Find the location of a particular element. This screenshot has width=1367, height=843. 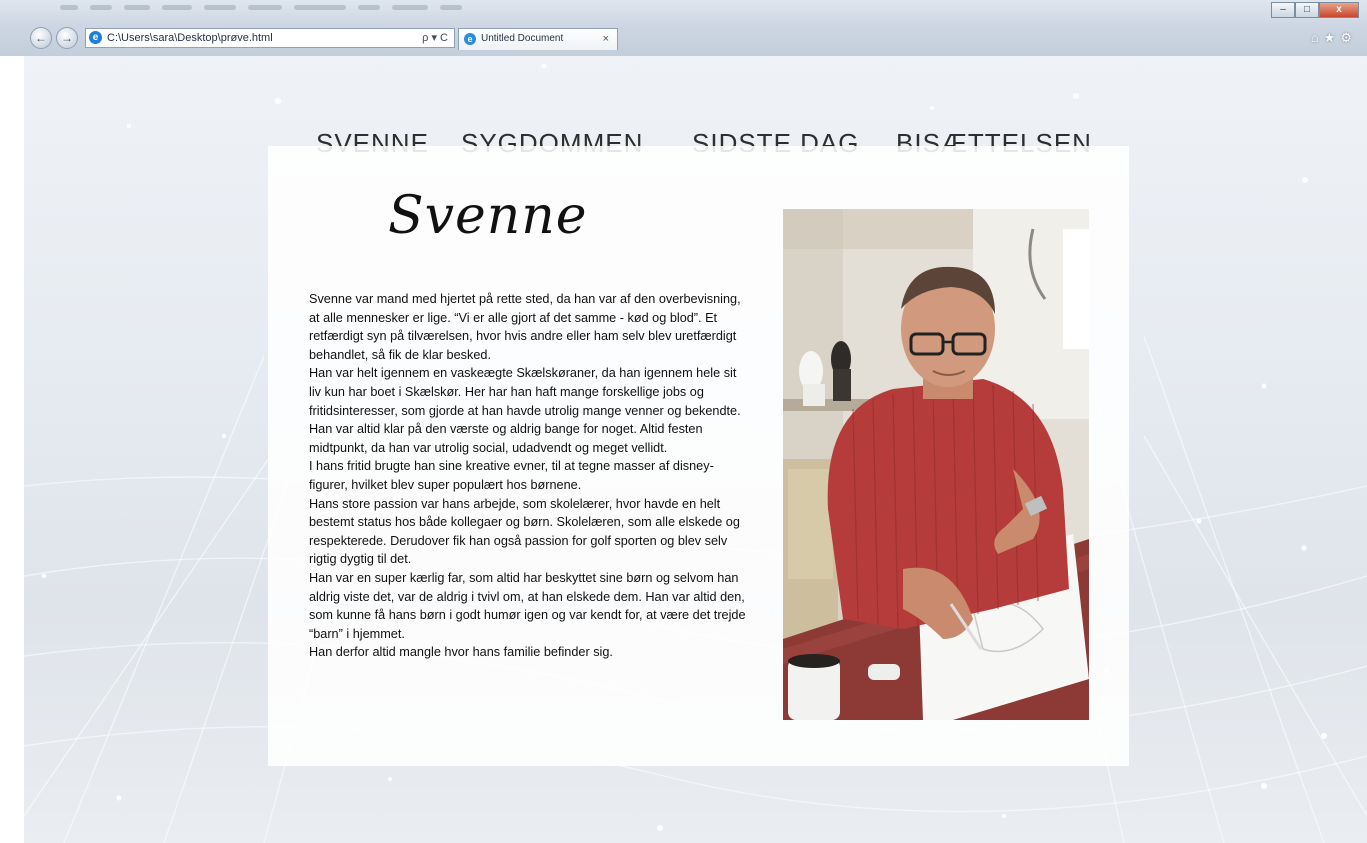

menu-bar is located at coordinates (270, 11).